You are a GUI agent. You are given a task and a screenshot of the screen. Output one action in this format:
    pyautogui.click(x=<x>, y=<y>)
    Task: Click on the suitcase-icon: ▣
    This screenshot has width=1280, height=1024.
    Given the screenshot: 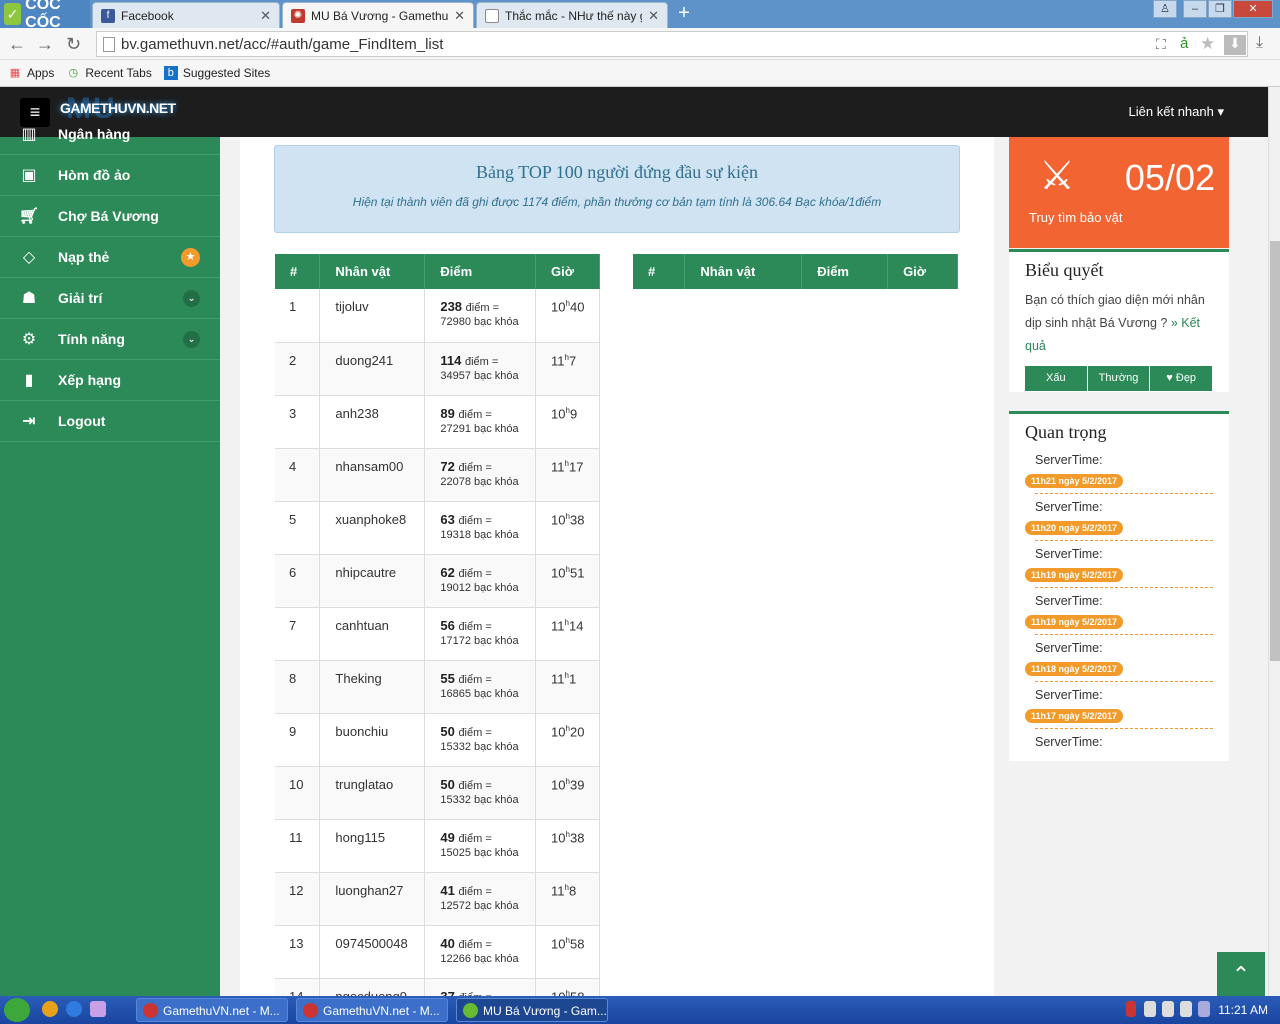 What is the action you would take?
    pyautogui.click(x=29, y=175)
    